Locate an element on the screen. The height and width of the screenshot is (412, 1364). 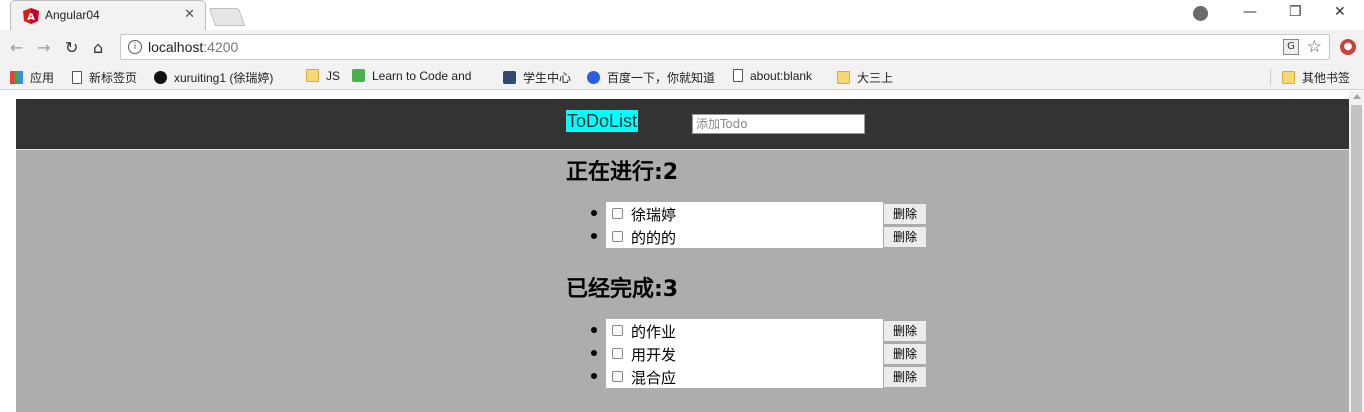
todo-item-box: 的作业 is located at coordinates (744, 330).